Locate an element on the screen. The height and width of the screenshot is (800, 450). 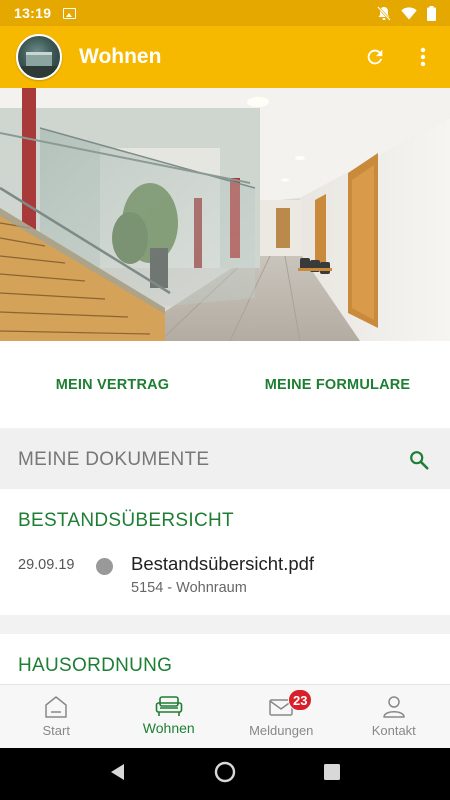
status-bar: 13:19 is located at coordinates (225, 13).